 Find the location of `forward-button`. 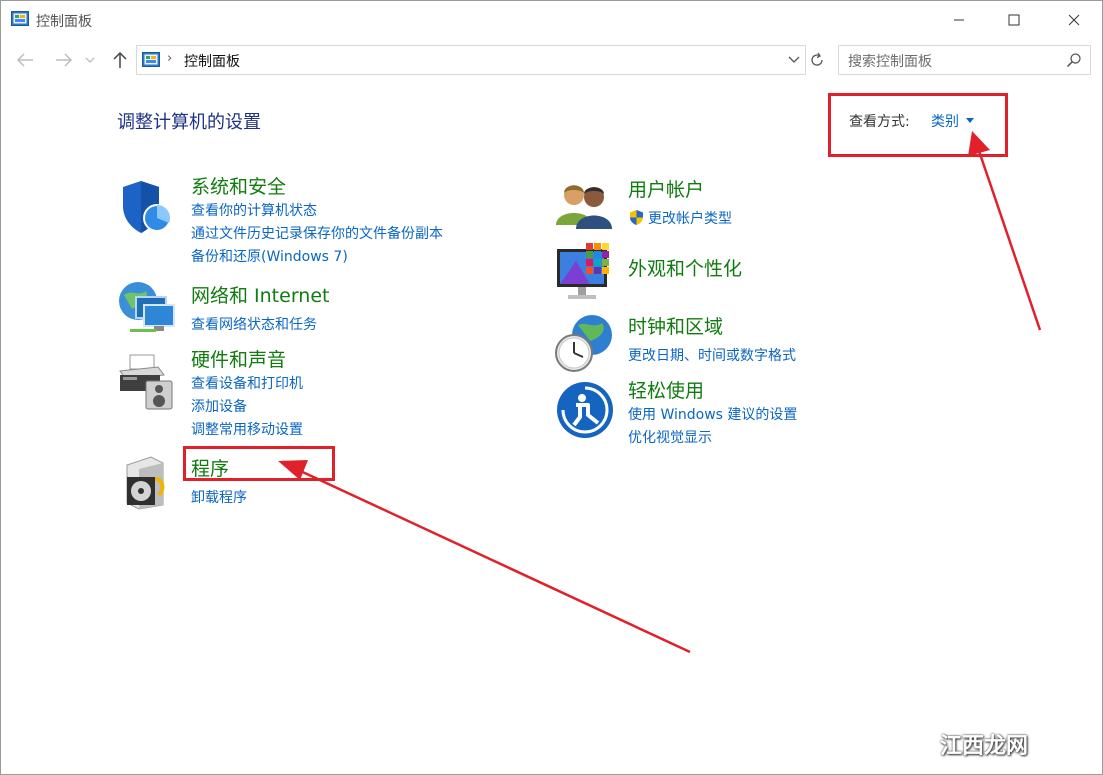

forward-button is located at coordinates (64, 60).